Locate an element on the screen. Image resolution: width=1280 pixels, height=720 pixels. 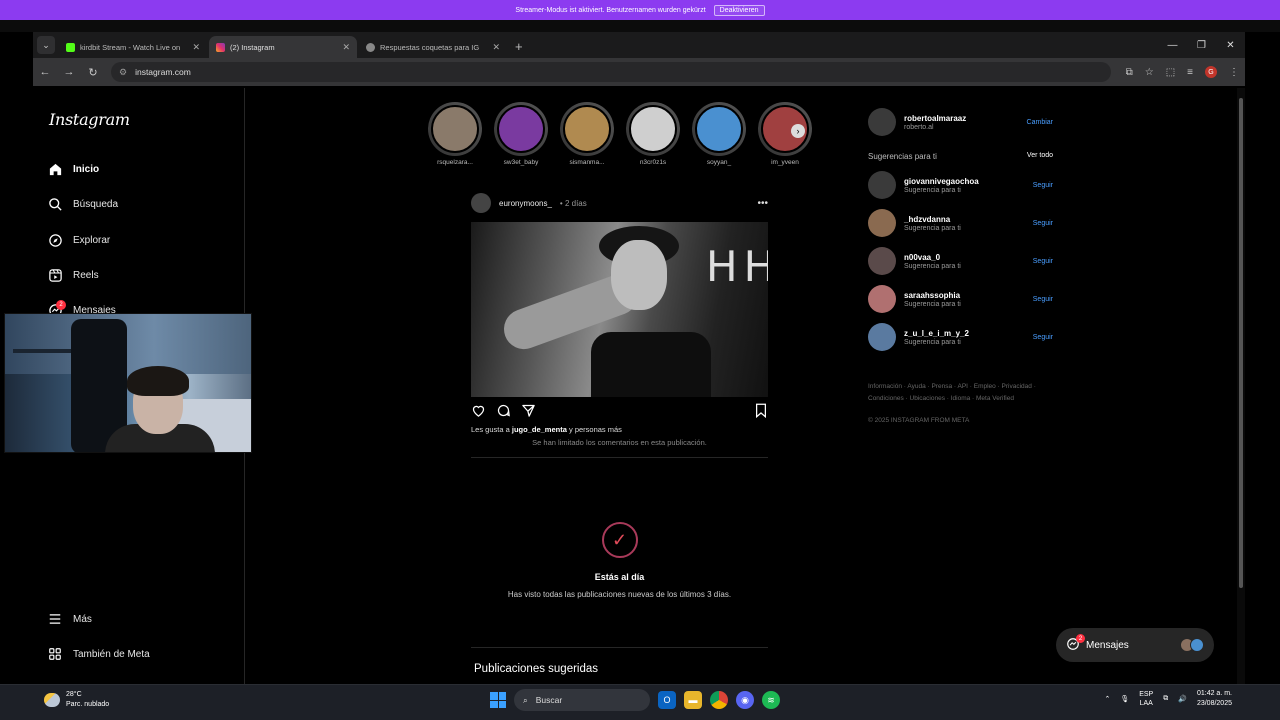
story-username: im_yveen is located at coordinates (785, 162).